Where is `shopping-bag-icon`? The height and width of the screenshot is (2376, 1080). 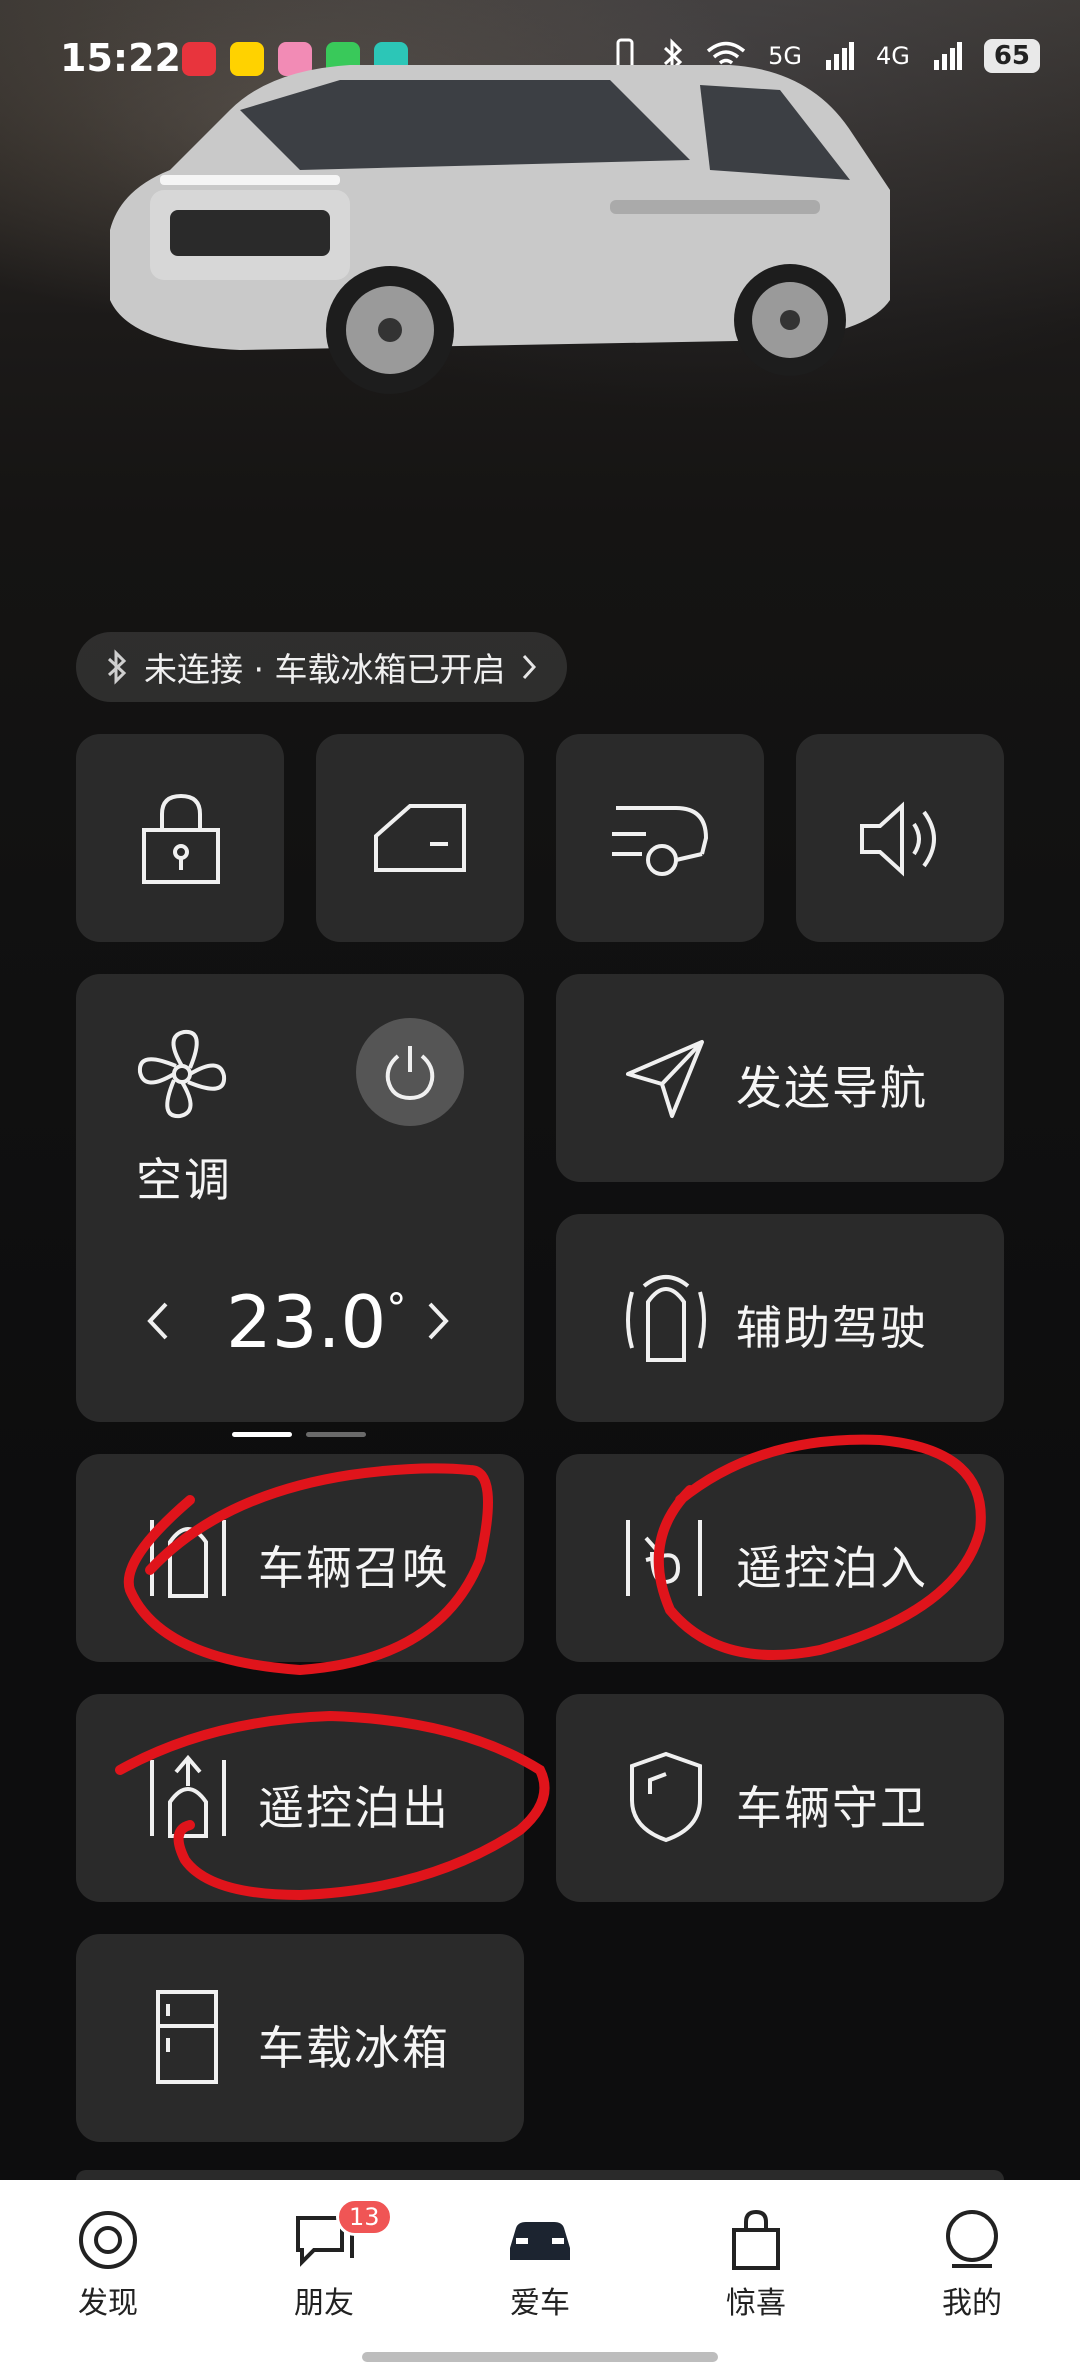 shopping-bag-icon is located at coordinates (756, 2239).